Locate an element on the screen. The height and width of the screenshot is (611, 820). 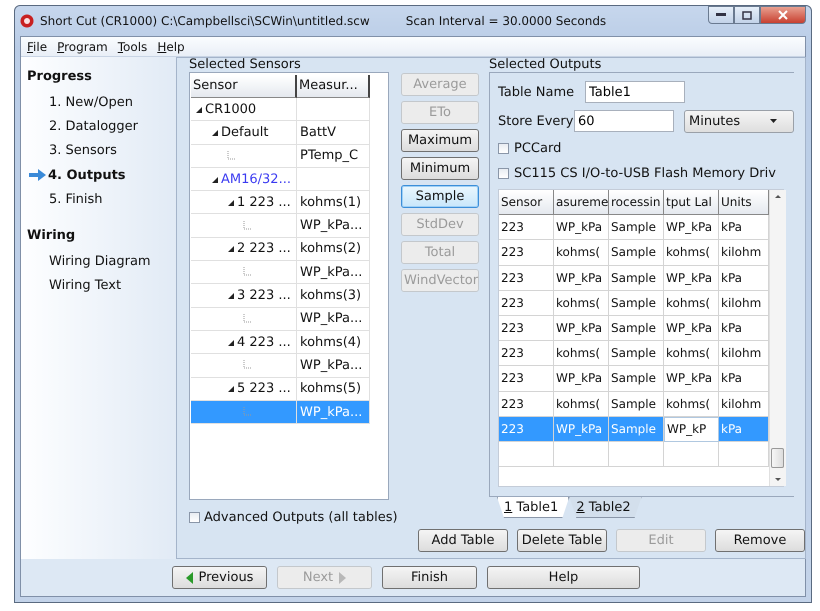
sidebar-heading: Wiring is located at coordinates (51, 235).